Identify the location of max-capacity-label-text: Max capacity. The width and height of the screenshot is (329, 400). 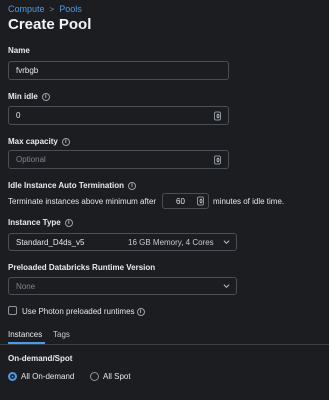
(33, 141).